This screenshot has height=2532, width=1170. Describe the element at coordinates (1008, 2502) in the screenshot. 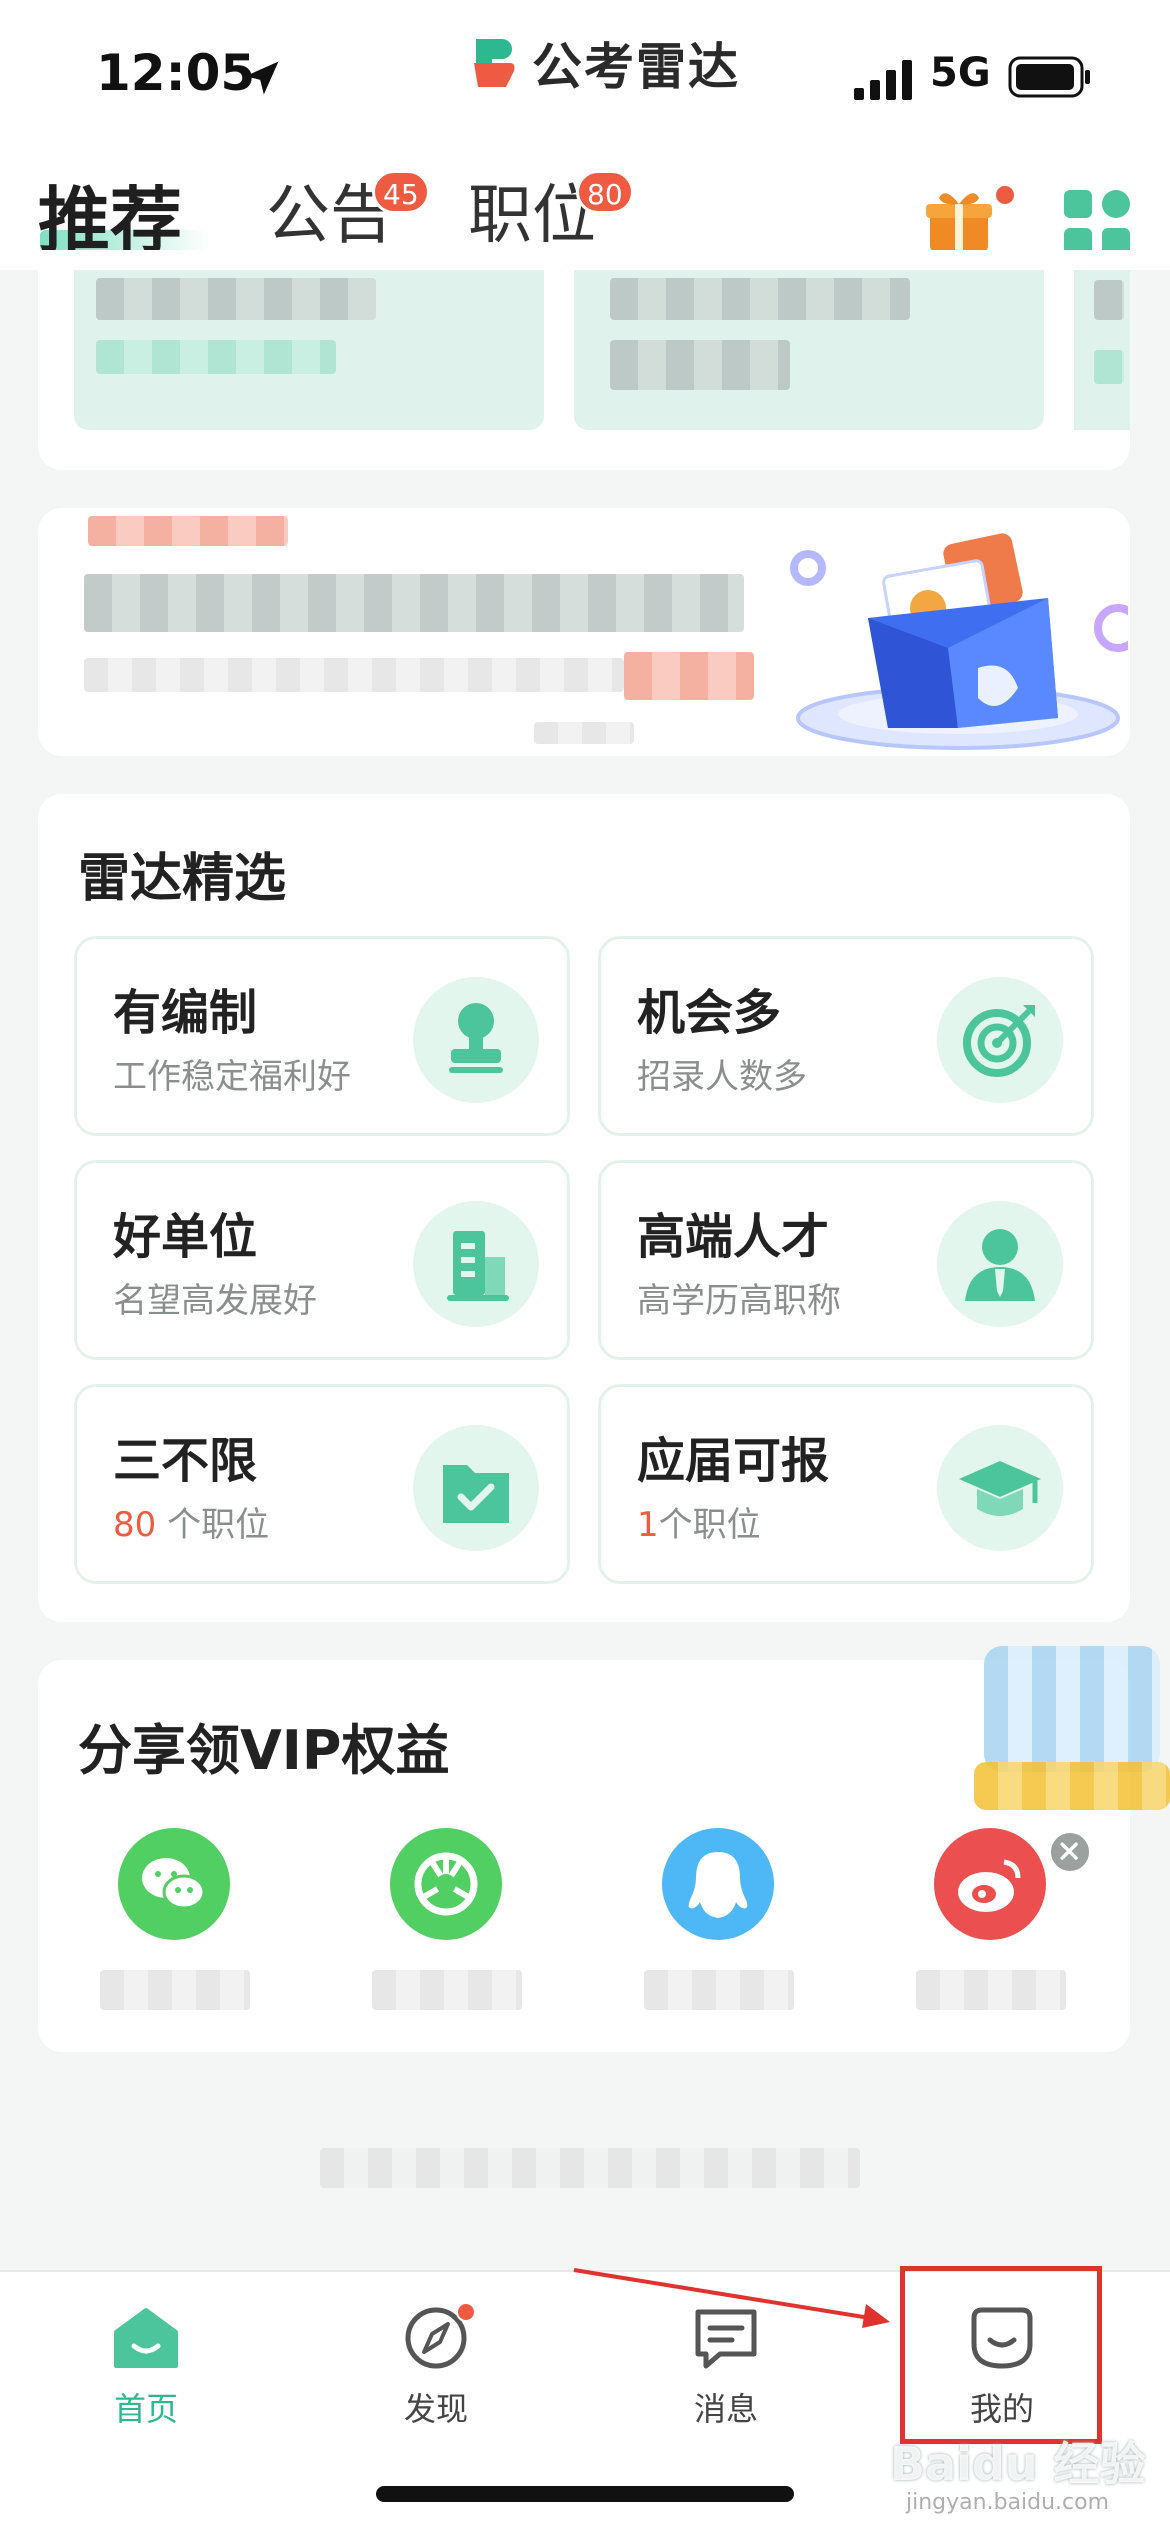

I see `watermark-url: jingyan.baidu.com` at that location.